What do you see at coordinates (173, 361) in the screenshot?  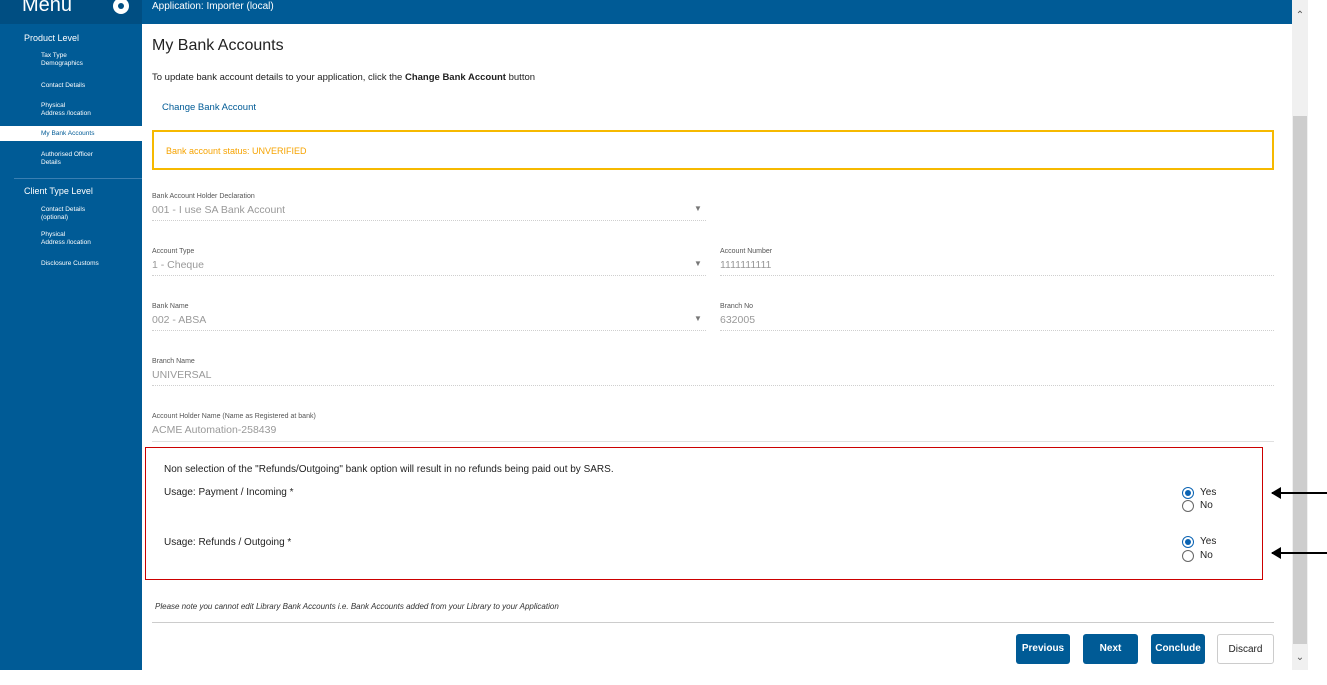 I see `field-label: Branch Name` at bounding box center [173, 361].